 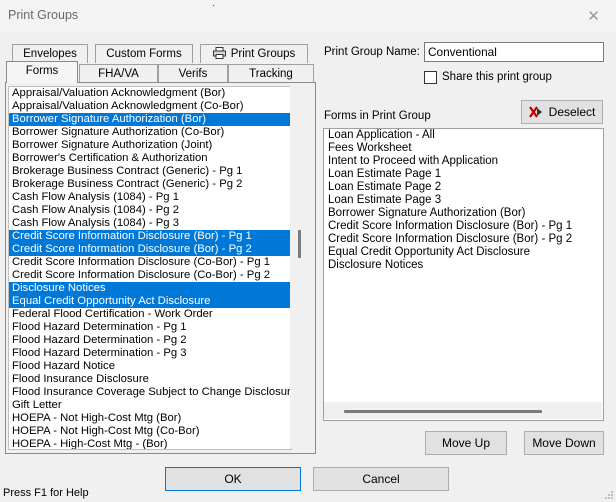 I want to click on available-form-item: Federal Flood Certification - Work Order, so click(x=150, y=314).